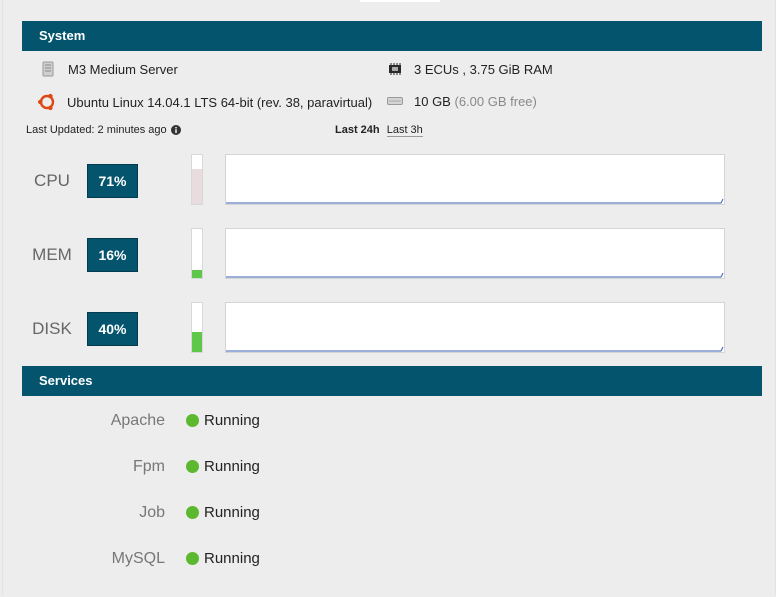 Image resolution: width=776 pixels, height=597 pixels. I want to click on cpu-ram-row: 3 ECUs , 3.75 GiB RAM, so click(470, 69).